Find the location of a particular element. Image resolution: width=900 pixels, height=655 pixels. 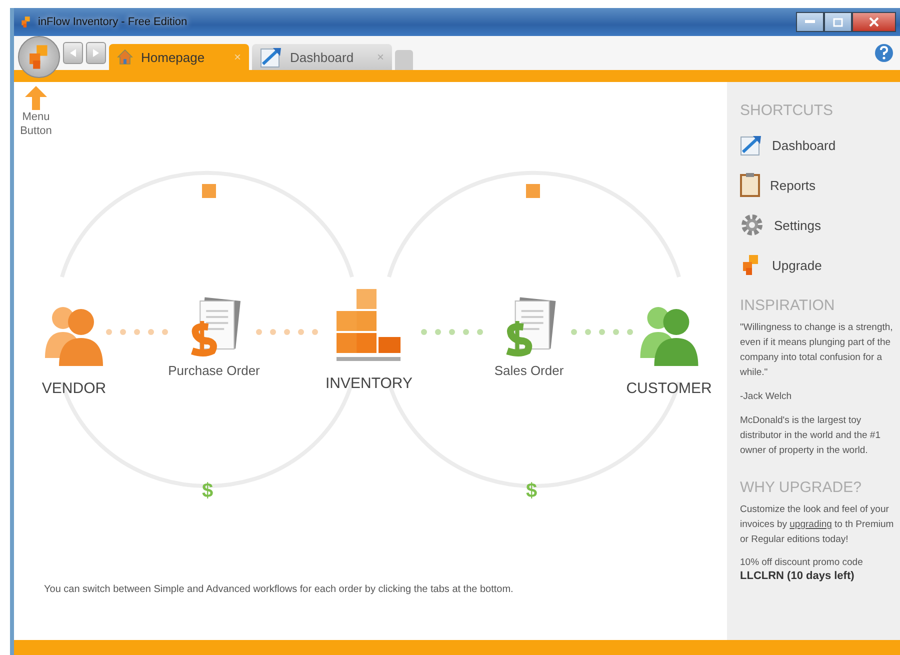

arrow-icon is located at coordinates (36, 98).